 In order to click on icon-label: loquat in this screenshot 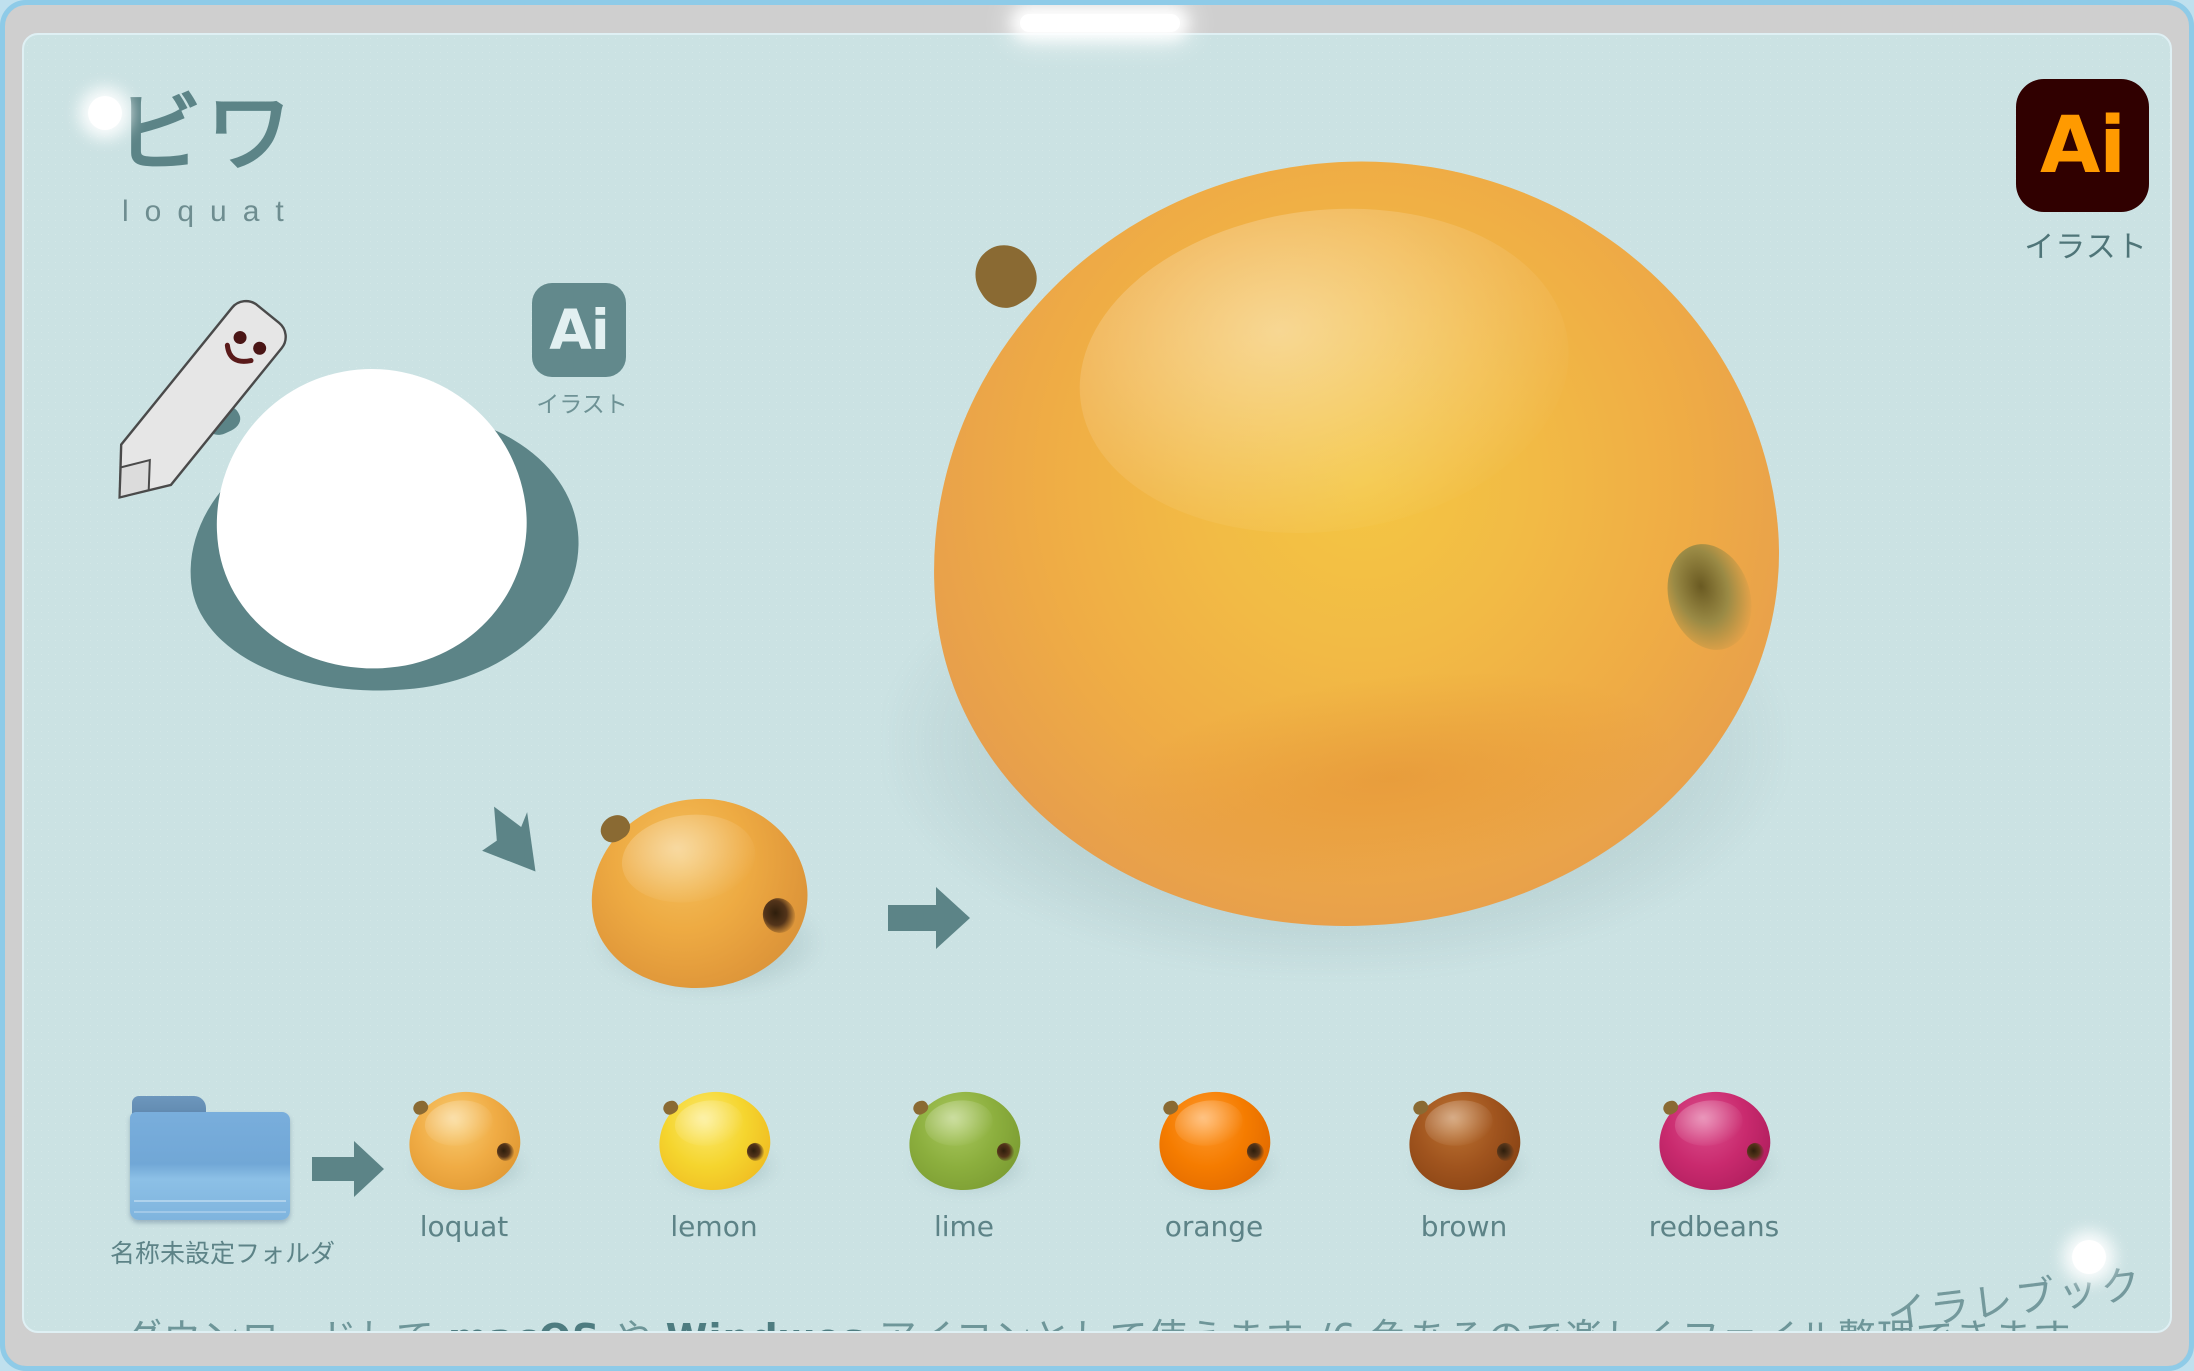, I will do `click(464, 1226)`.